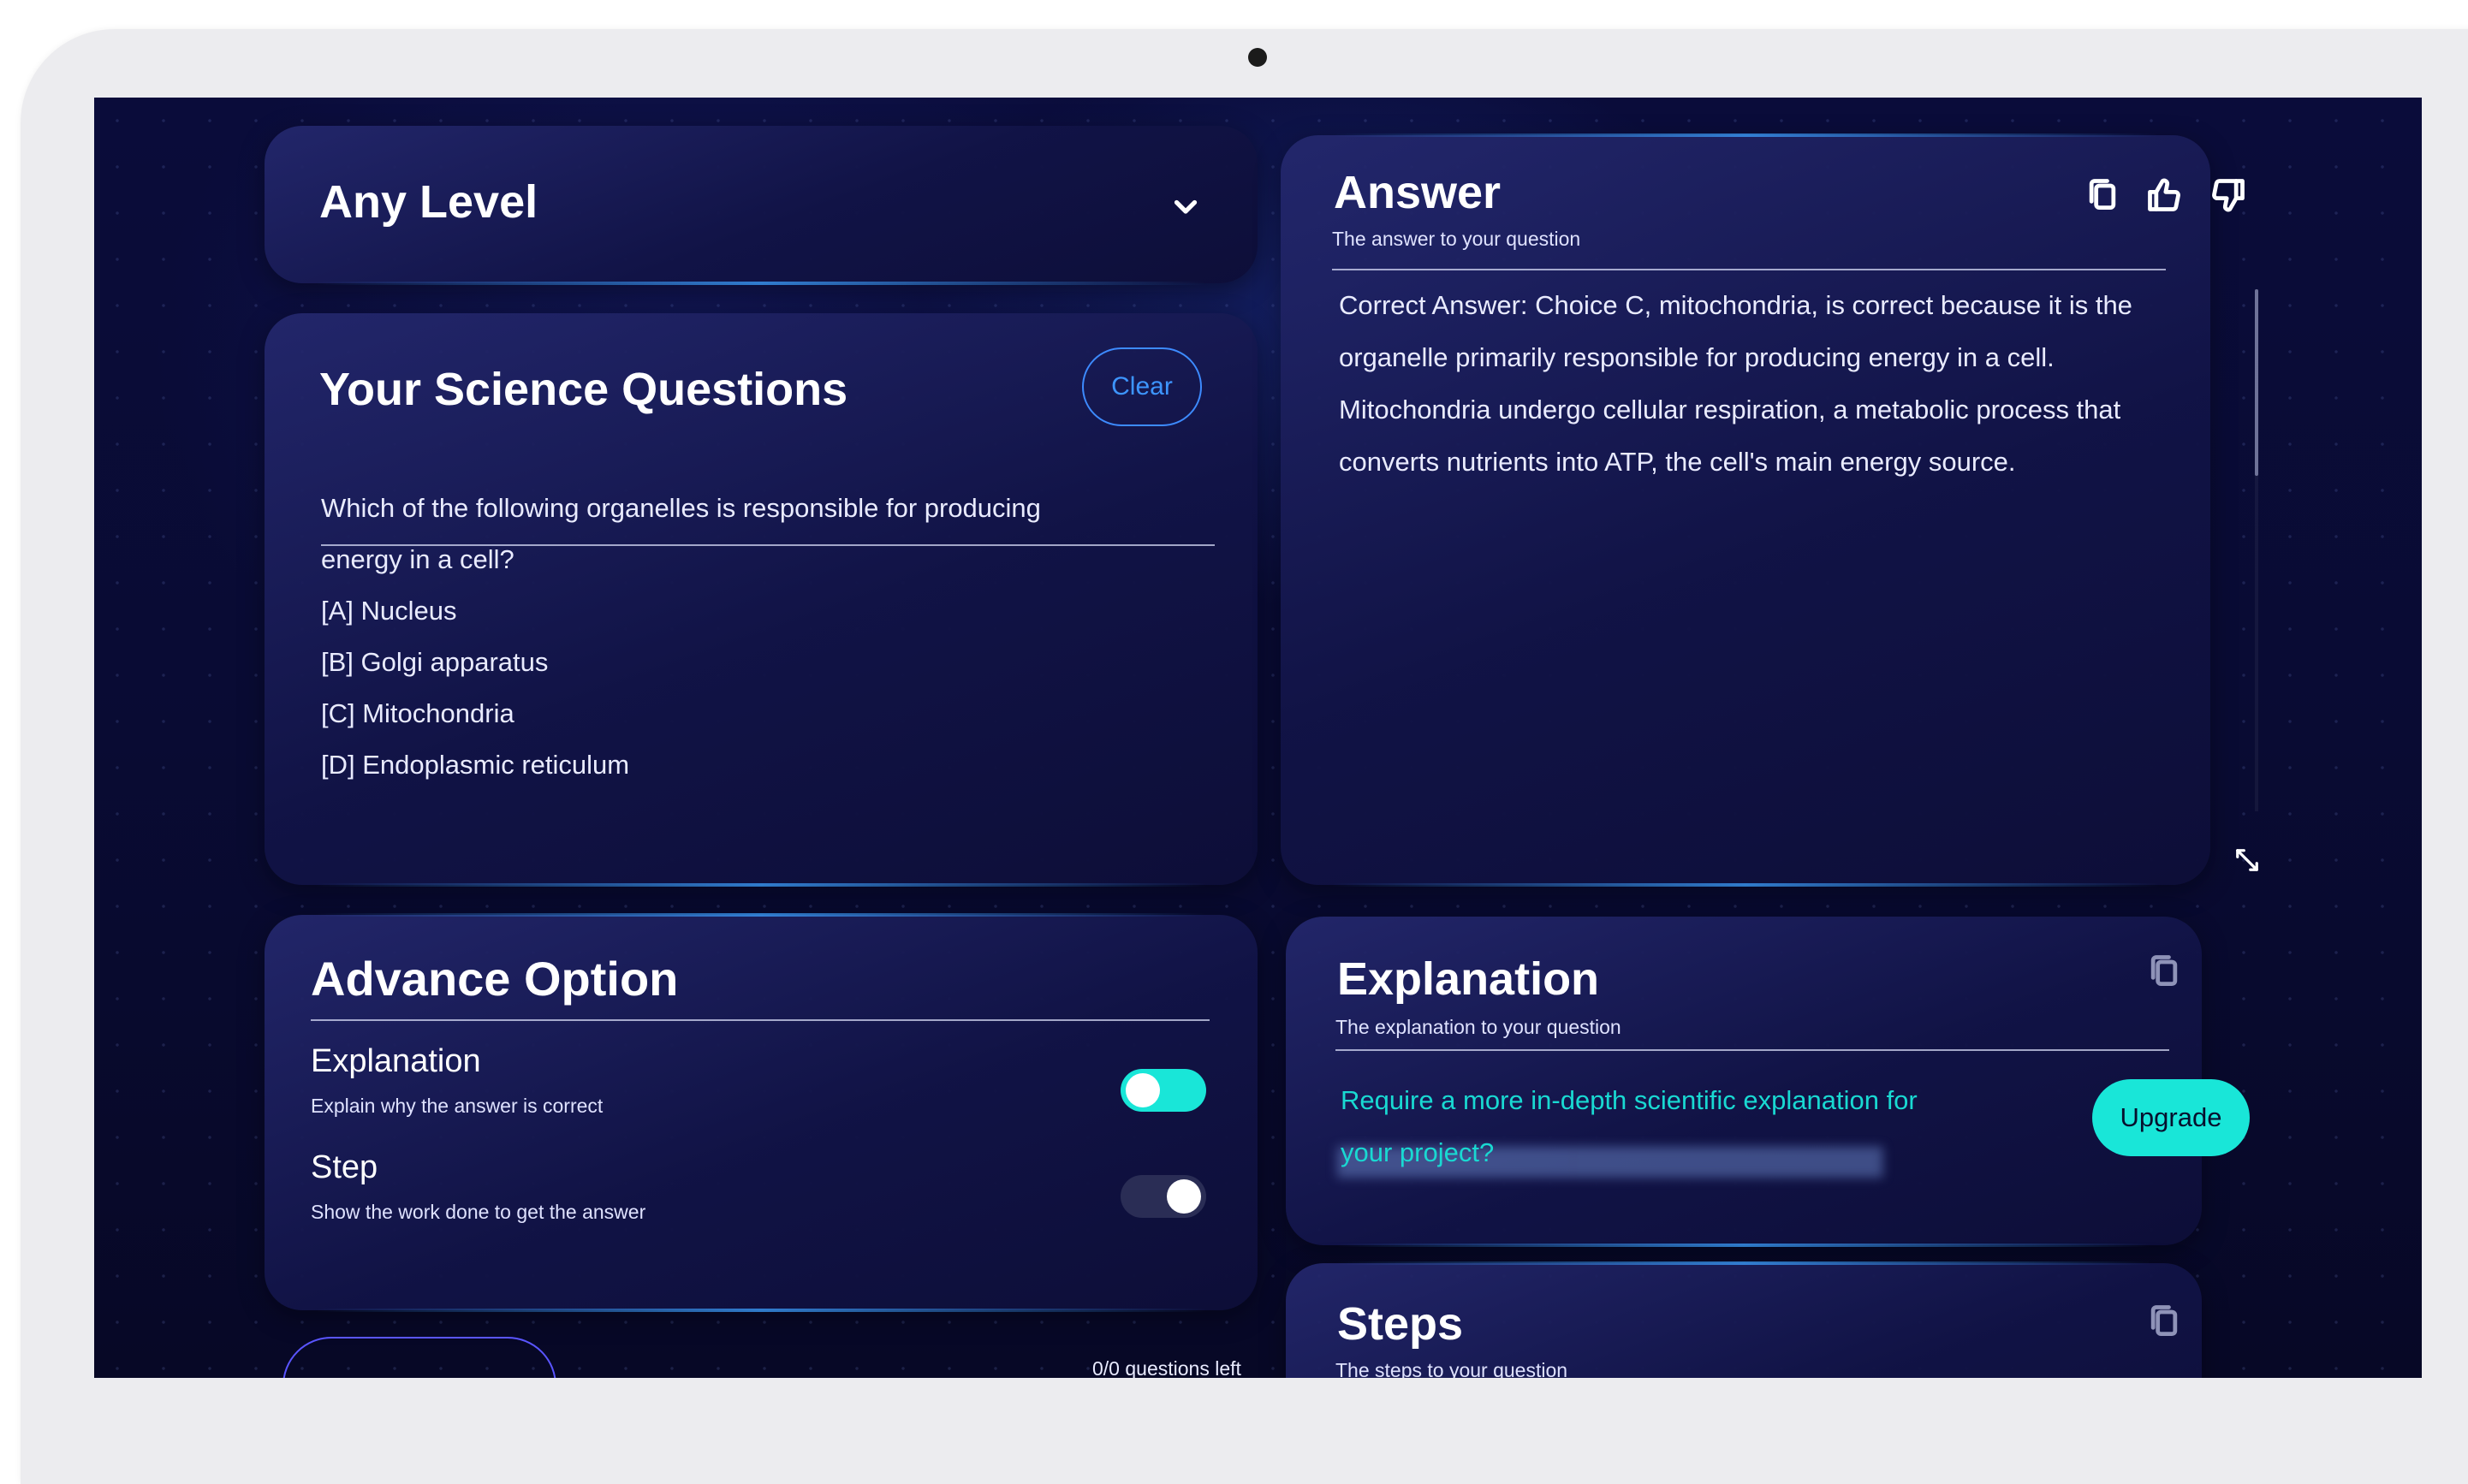 The width and height of the screenshot is (2468, 1484). Describe the element at coordinates (1163, 1090) in the screenshot. I see `explanation-toggle` at that location.